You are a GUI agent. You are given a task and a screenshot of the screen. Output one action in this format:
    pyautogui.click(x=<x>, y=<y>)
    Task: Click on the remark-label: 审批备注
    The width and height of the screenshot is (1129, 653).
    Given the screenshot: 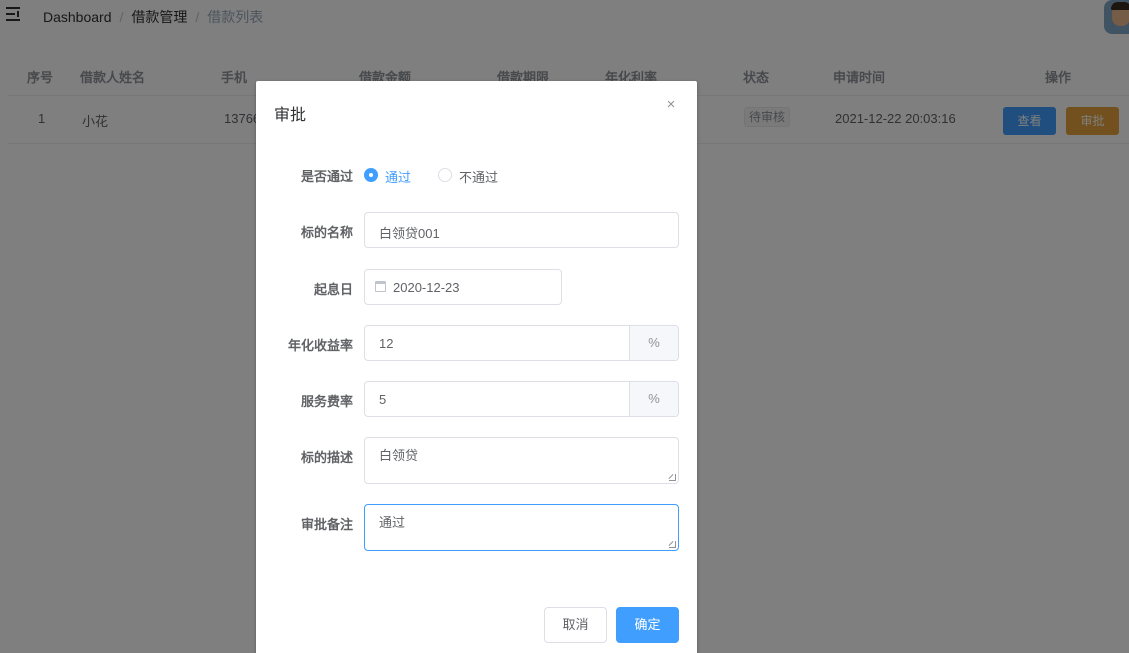 What is the action you would take?
    pyautogui.click(x=326, y=524)
    